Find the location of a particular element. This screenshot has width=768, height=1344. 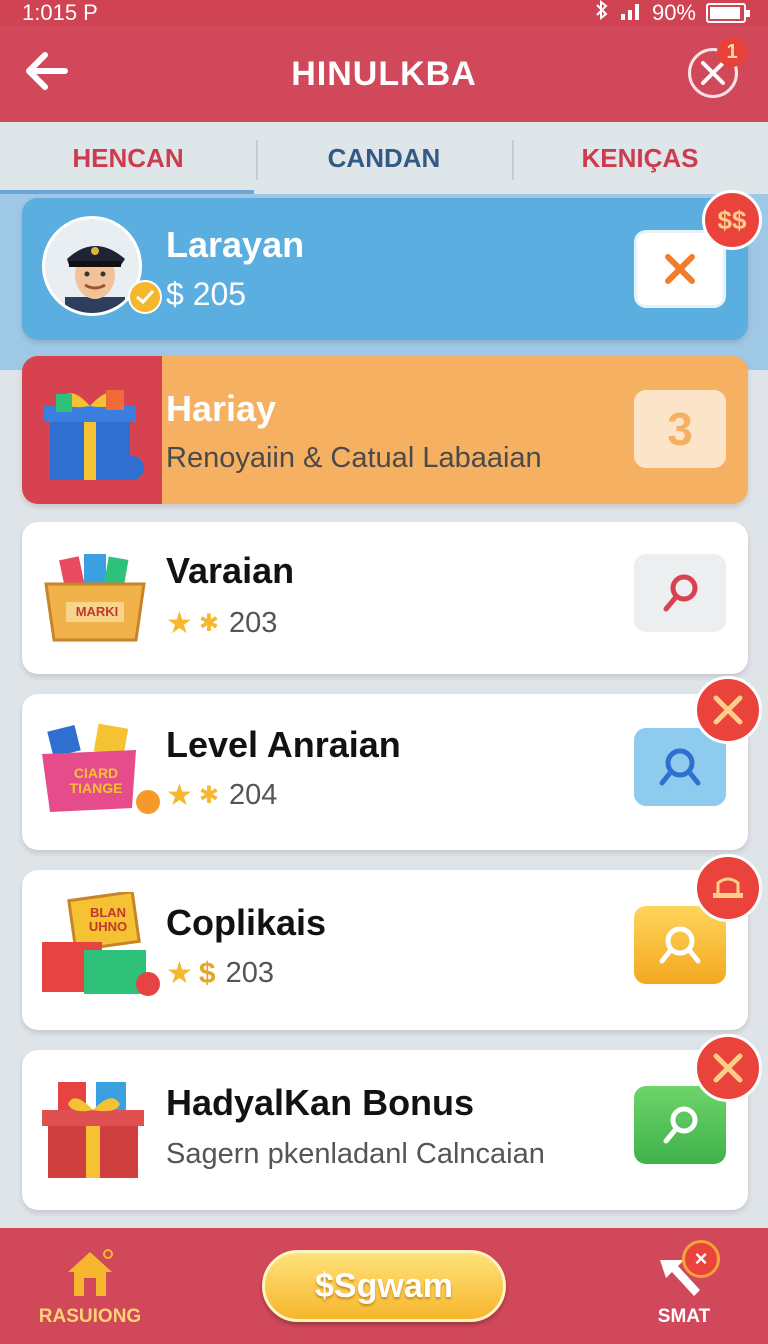

x-icon is located at coordinates (680, 269).